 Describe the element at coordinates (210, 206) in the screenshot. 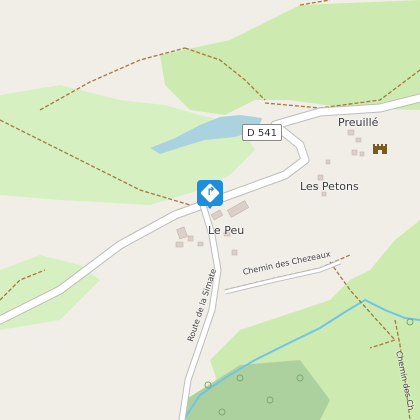

I see `directions-marker-tip` at that location.